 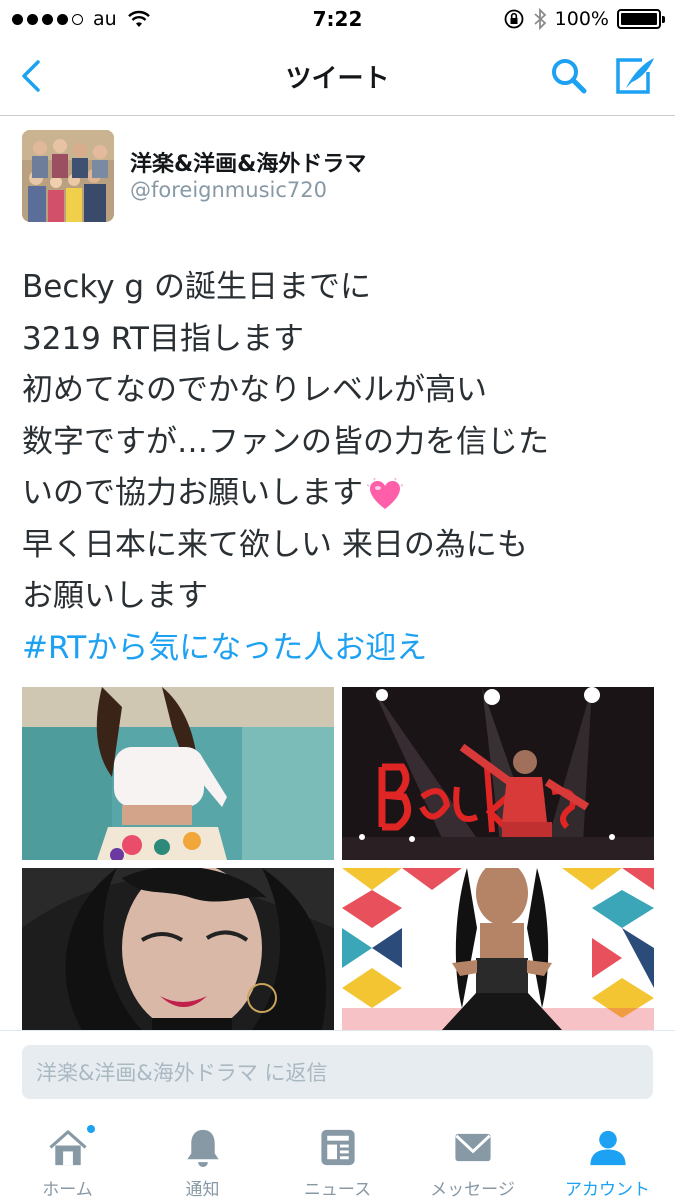 I want to click on user-handle: @foreignmusic720, so click(x=228, y=190).